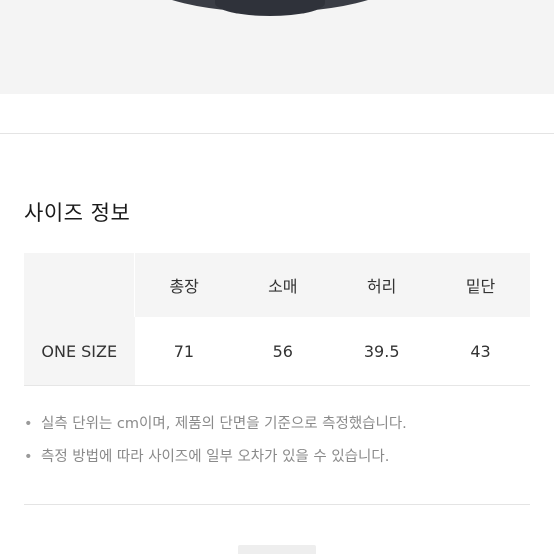 This screenshot has height=554, width=554. I want to click on column-header-waist: 허리, so click(382, 285).